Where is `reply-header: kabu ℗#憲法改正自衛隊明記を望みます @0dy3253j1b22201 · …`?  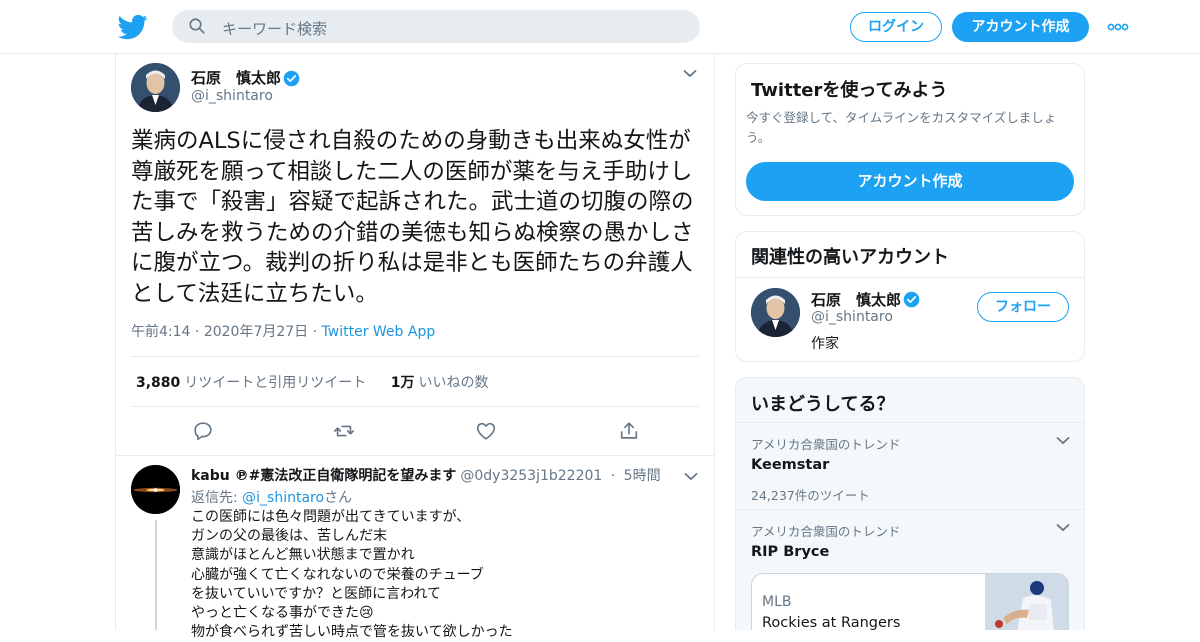
reply-header: kabu ℗#憲法改正自衛隊明記を望みます @0dy3253j1b22201 · … is located at coordinates (426, 476).